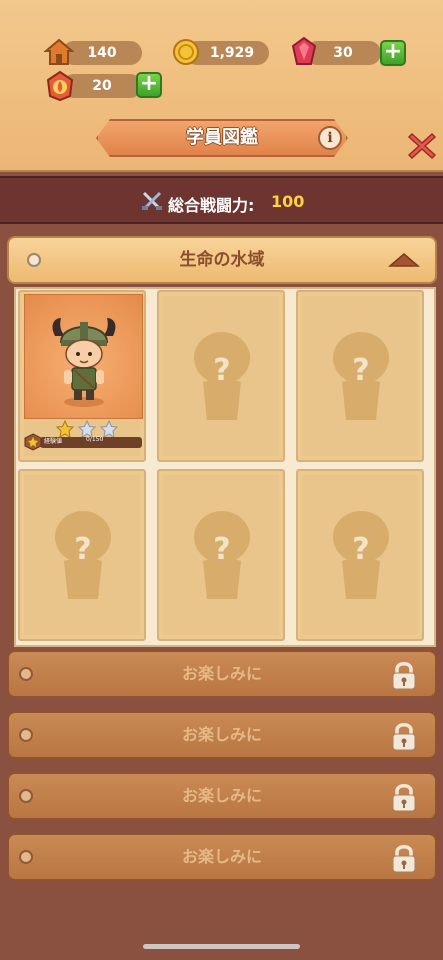  I want to click on student-card-4: ?, so click(82, 555).